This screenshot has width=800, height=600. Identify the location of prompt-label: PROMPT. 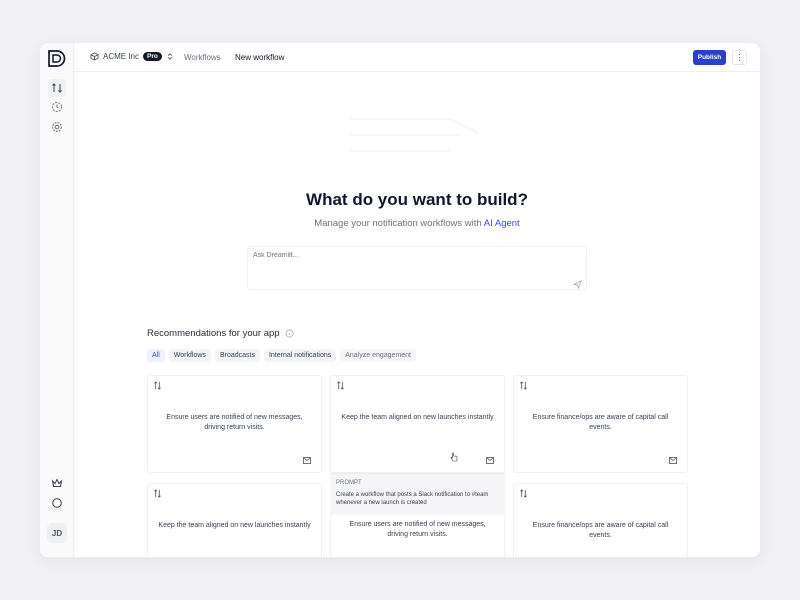
(349, 483).